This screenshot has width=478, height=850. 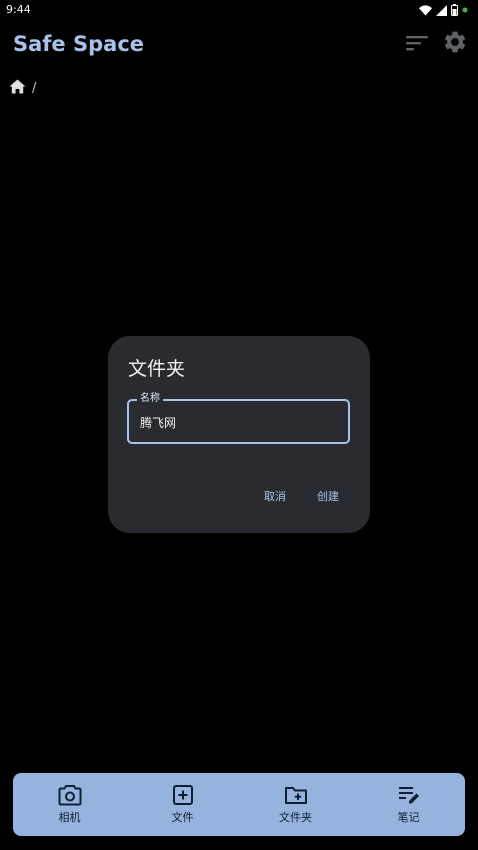 What do you see at coordinates (239, 45) in the screenshot?
I see `app-bar: Safe Space` at bounding box center [239, 45].